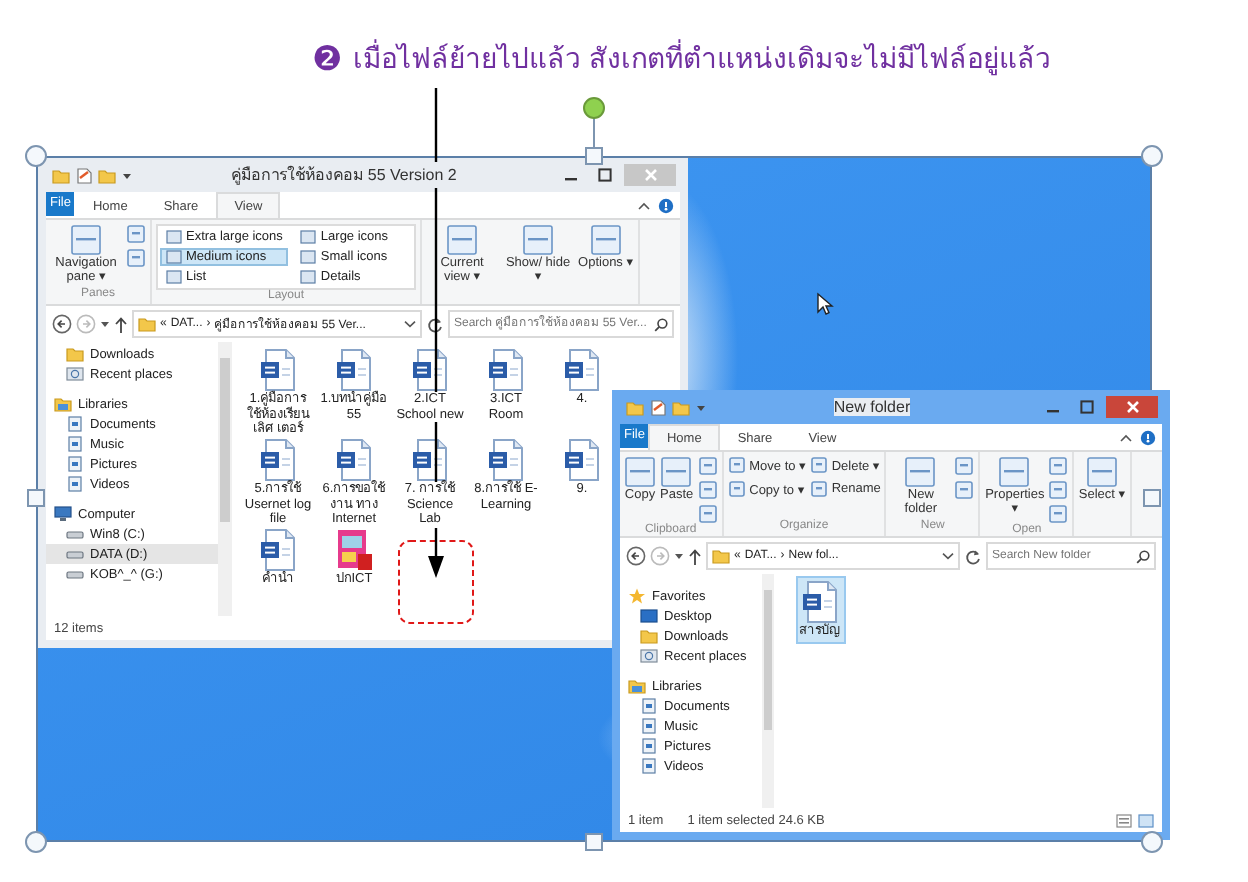 This screenshot has width=1248, height=882. I want to click on close-button, so click(1132, 407).